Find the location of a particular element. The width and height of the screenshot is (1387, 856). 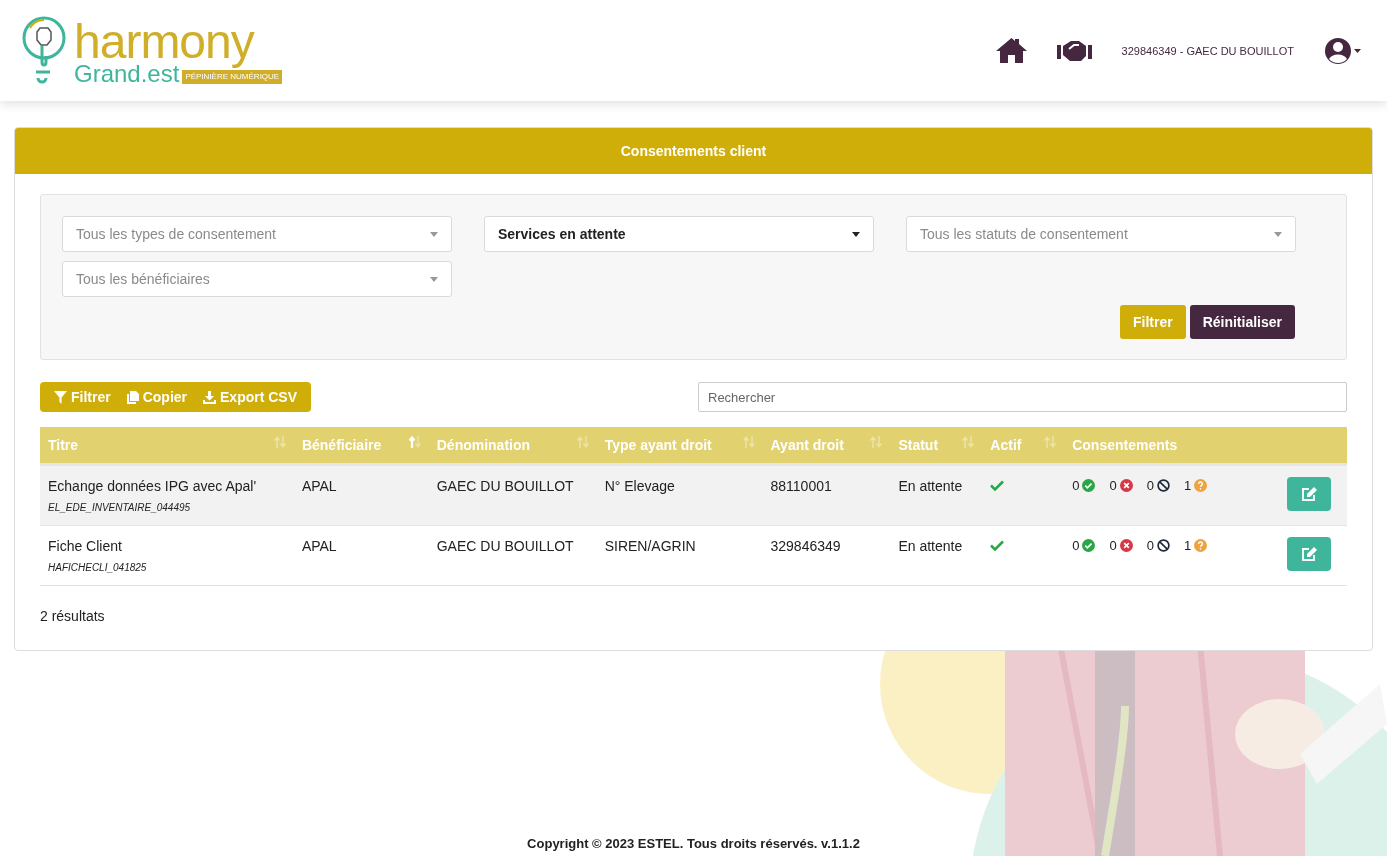

code-label: EL_EDE_INVENTAIRE_044495 is located at coordinates (120, 507).